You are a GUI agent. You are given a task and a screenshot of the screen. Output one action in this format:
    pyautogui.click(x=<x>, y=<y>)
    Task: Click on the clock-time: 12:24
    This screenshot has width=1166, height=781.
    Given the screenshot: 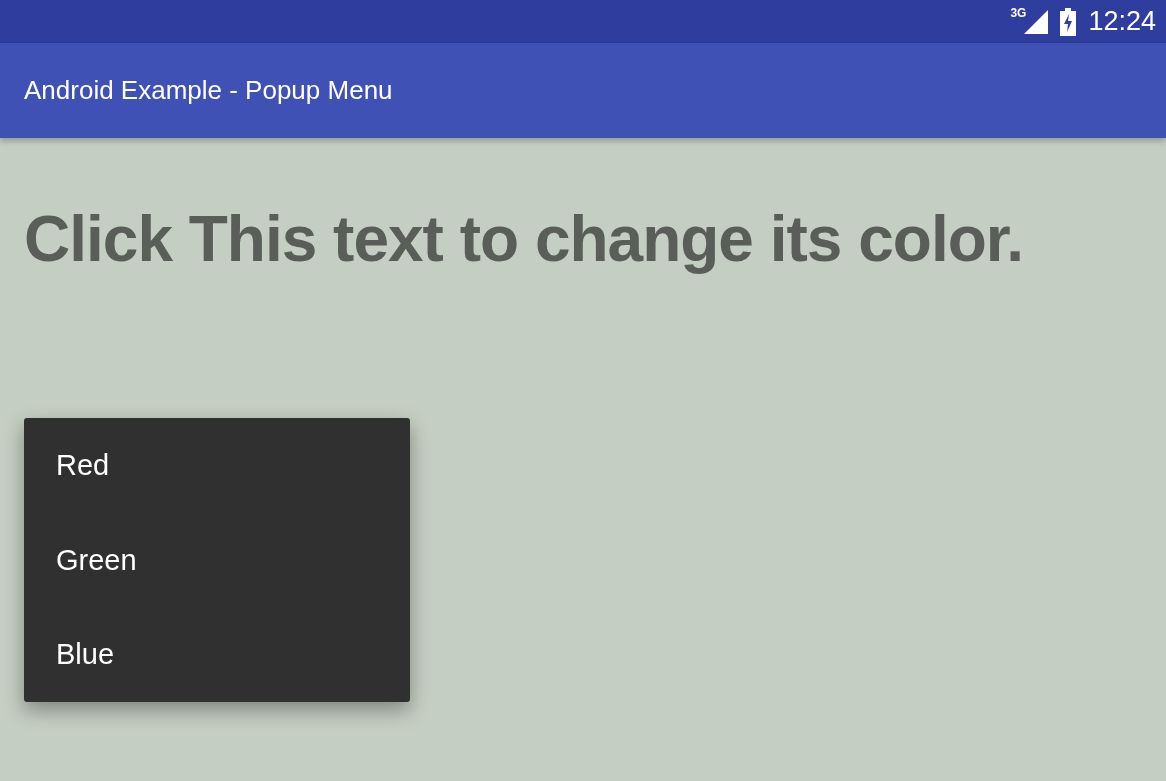 What is the action you would take?
    pyautogui.click(x=1122, y=21)
    